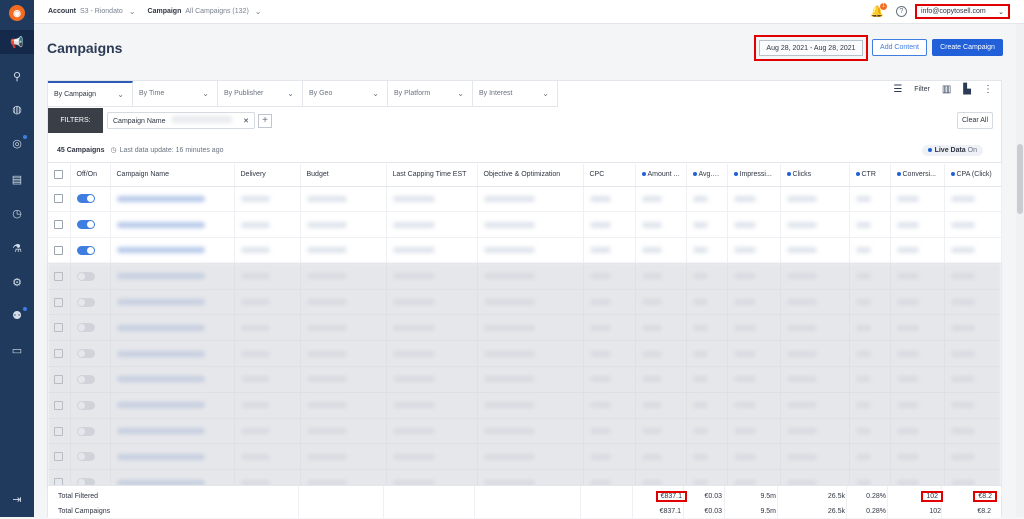 The width and height of the screenshot is (1024, 519). What do you see at coordinates (17, 13) in the screenshot?
I see `brand-logo-icon: ◉` at bounding box center [17, 13].